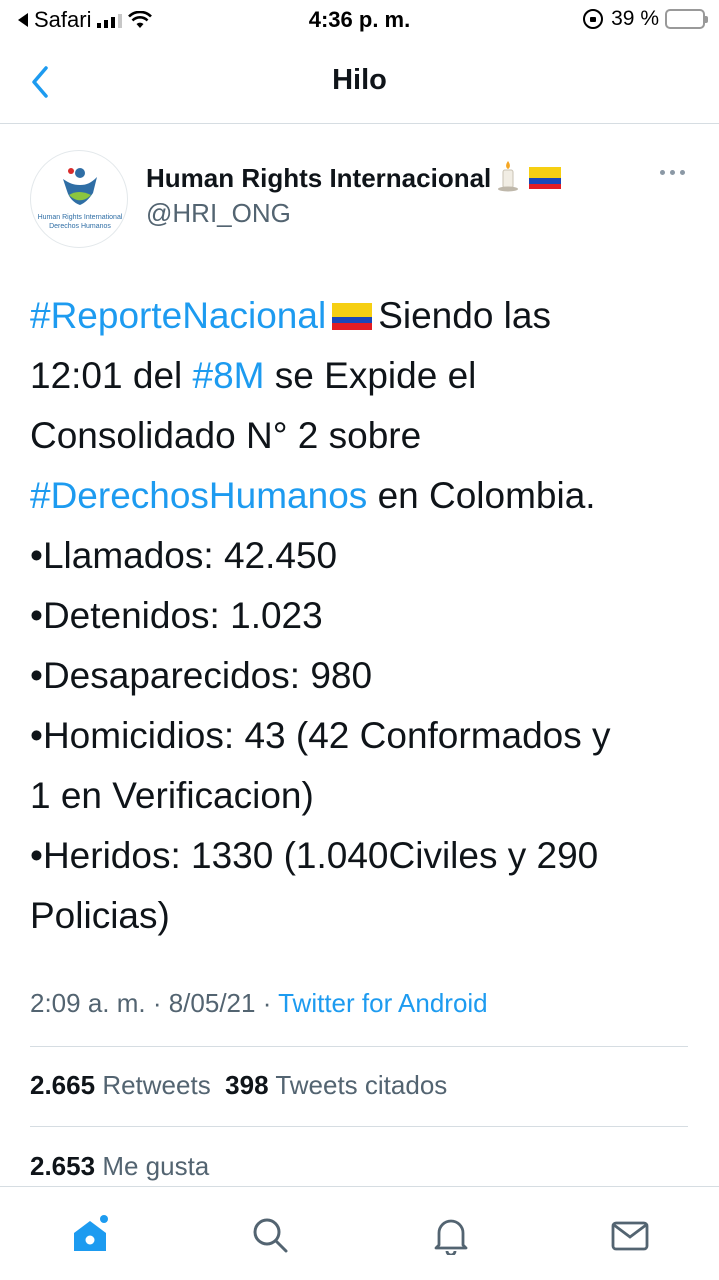 The height and width of the screenshot is (1280, 719). I want to click on likes-stat: 2.653 Me gusta, so click(119, 1166).